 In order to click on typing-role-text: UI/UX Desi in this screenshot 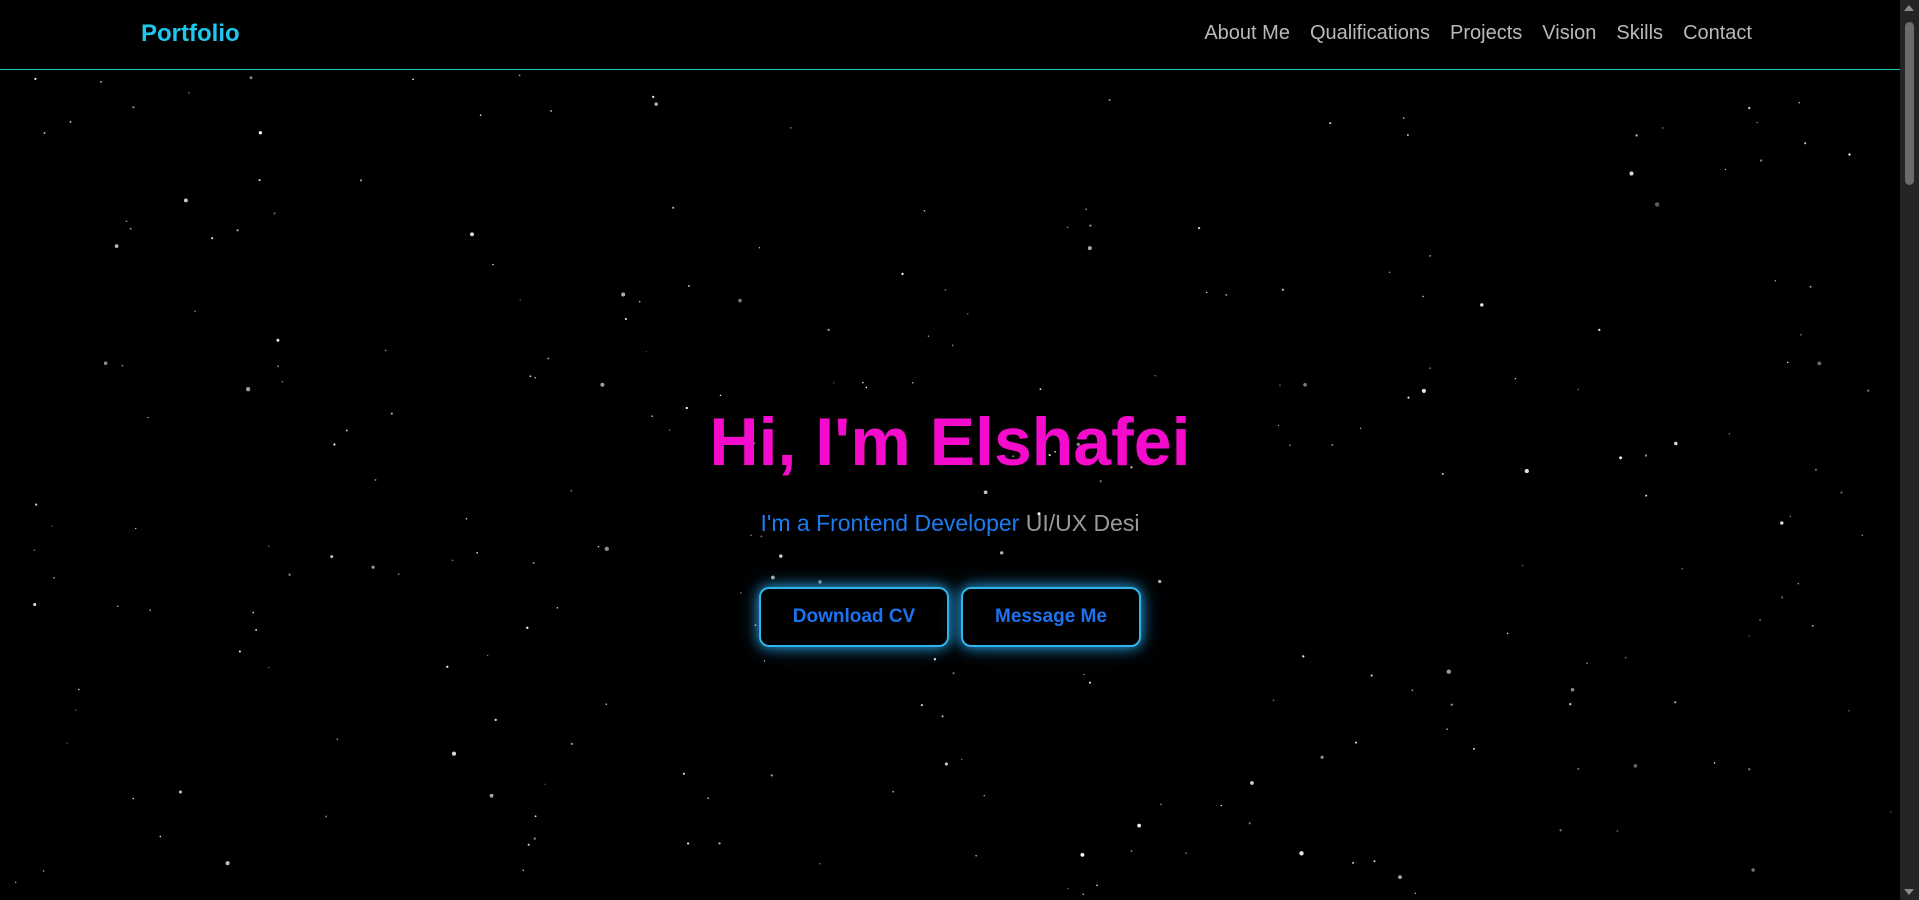, I will do `click(1082, 523)`.